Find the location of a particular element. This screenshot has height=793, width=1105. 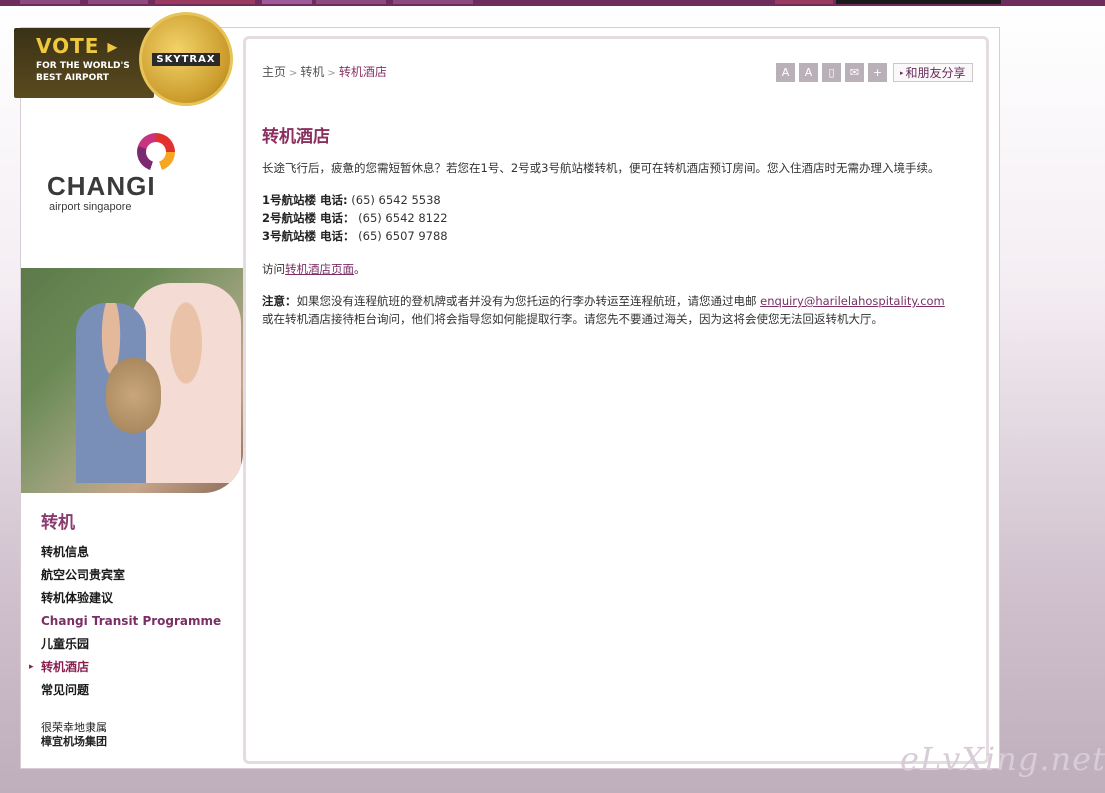

visit-line: 访问转机酒店页面。 is located at coordinates (314, 269).